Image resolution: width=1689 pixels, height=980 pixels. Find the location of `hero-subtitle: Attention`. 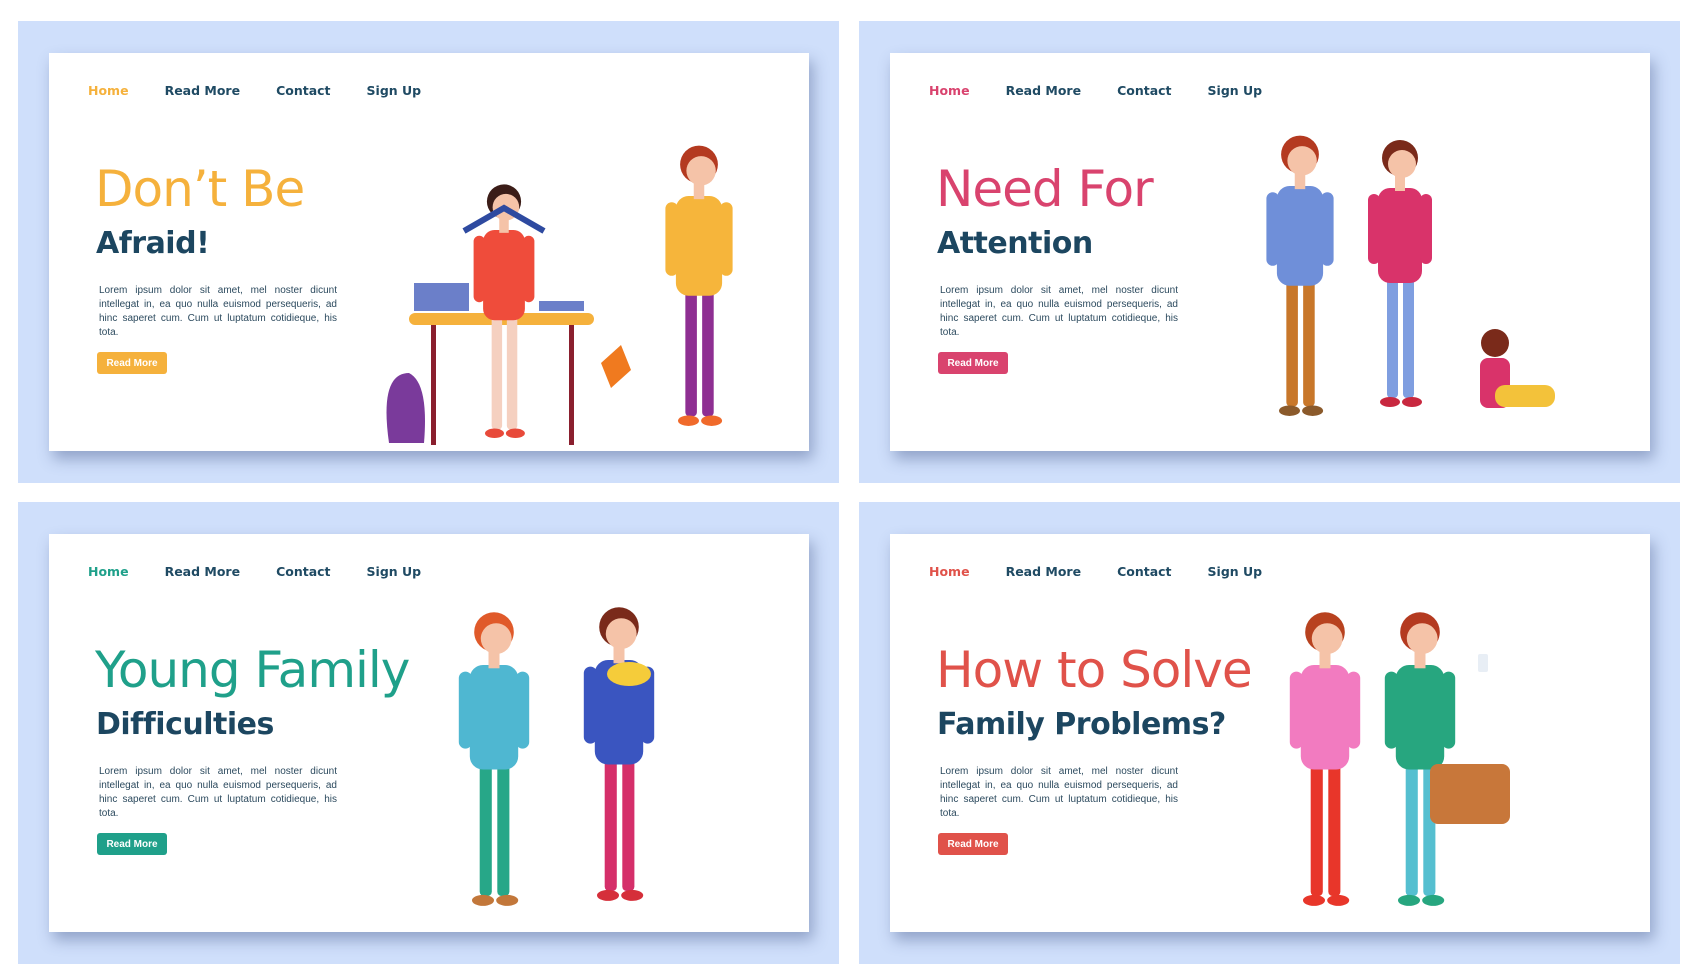

hero-subtitle: Attention is located at coordinates (1015, 243).